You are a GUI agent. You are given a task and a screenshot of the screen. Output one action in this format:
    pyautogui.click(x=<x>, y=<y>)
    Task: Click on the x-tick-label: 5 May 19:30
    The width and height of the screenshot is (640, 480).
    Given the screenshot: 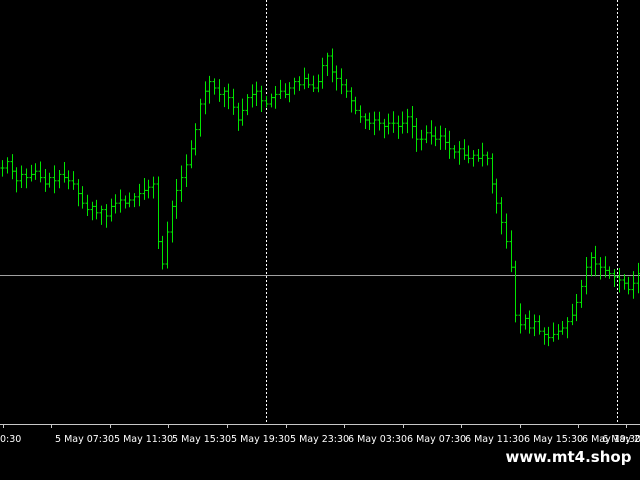 What is the action you would take?
    pyautogui.click(x=260, y=439)
    